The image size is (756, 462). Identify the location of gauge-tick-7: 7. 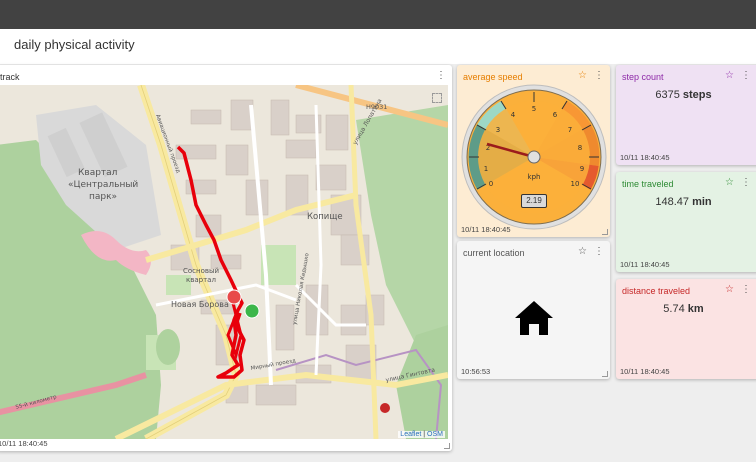
(570, 130).